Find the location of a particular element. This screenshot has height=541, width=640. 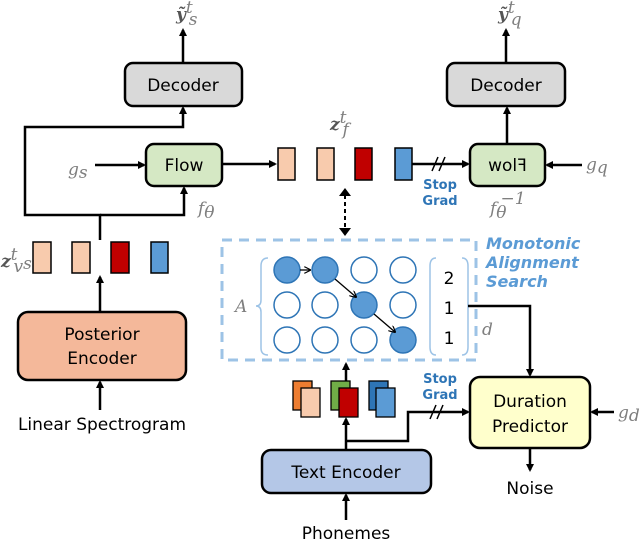

text-encoder-label: Text Encoder is located at coordinates (345, 473).